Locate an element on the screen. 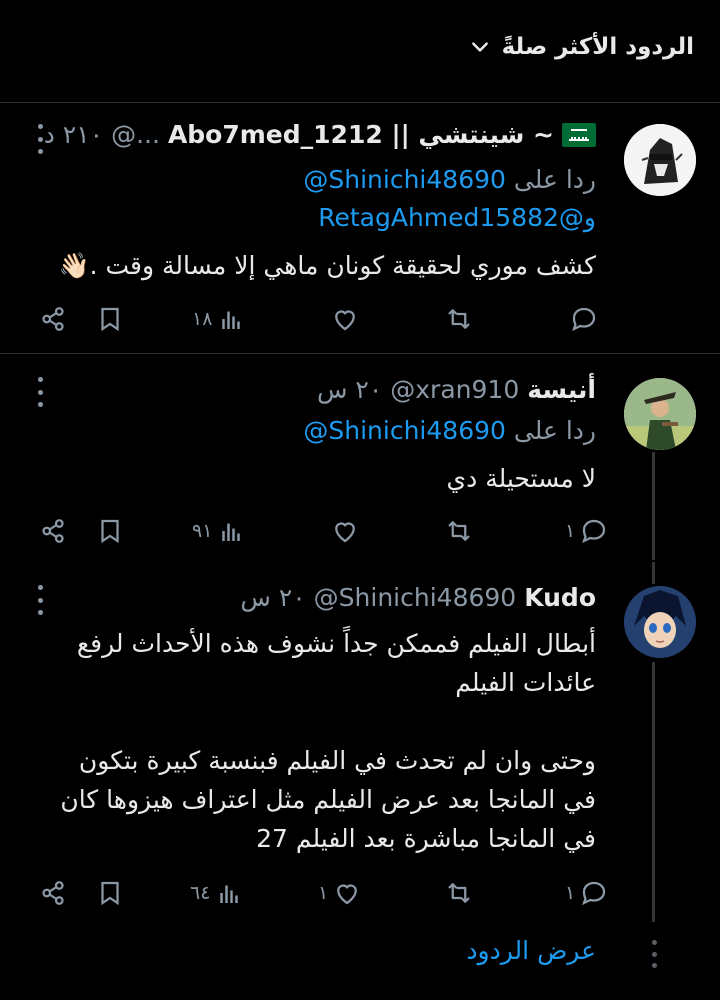  views-button: ٦٤ is located at coordinates (217, 893).